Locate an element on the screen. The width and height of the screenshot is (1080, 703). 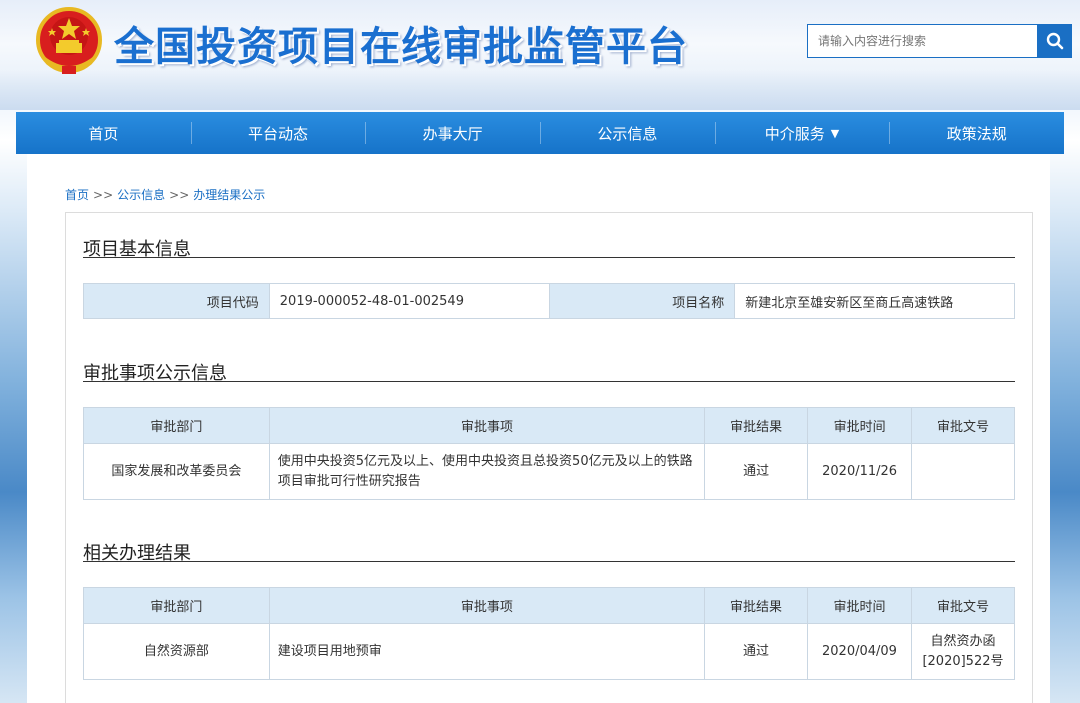
approval-dept-cell: 国家发展和改革委员会 is located at coordinates (176, 471).